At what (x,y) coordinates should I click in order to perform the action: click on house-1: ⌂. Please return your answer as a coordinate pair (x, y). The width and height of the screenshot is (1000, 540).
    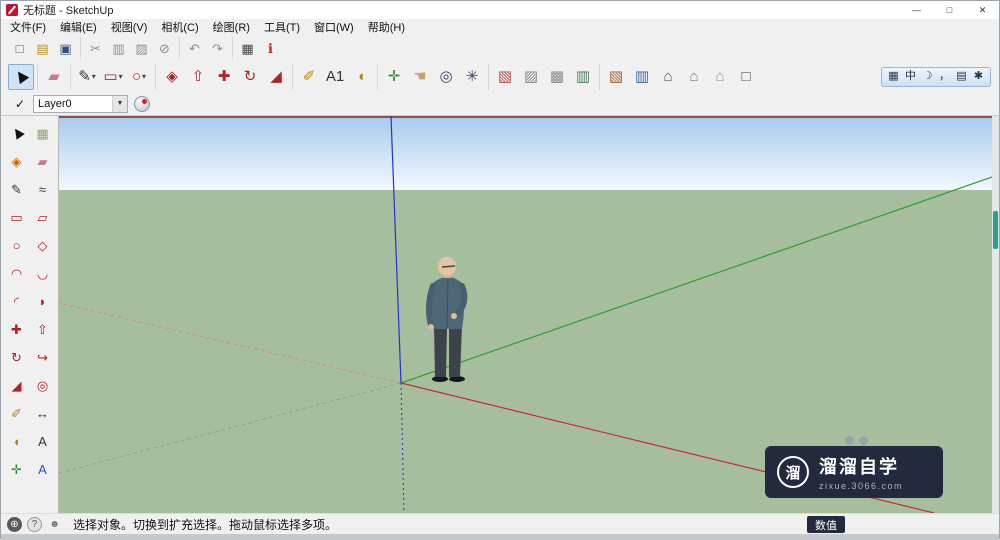
    Looking at the image, I should click on (668, 77).